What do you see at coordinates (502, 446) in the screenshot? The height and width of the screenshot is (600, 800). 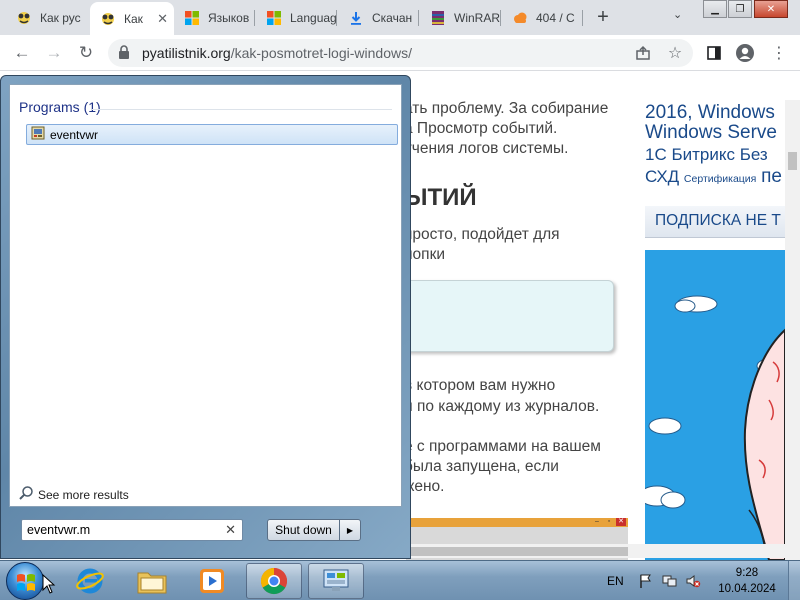 I see `article-text: е с программами на вашем` at bounding box center [502, 446].